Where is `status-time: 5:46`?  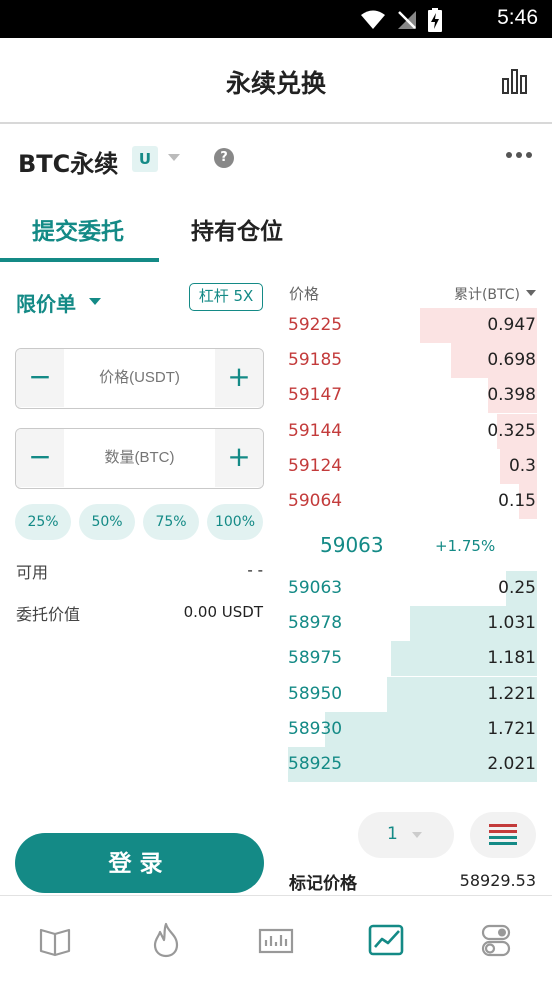 status-time: 5:46 is located at coordinates (517, 17).